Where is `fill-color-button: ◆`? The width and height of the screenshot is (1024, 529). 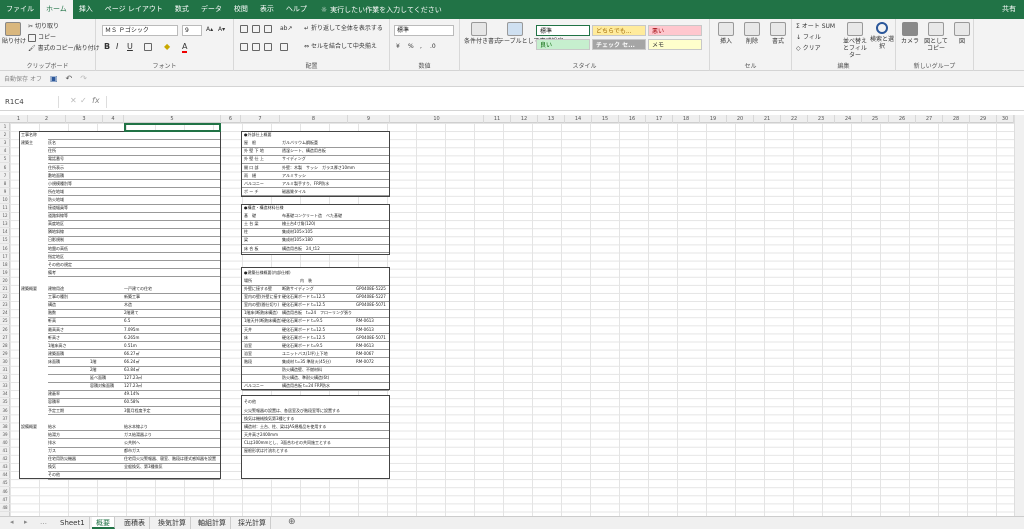
fill-color-button: ◆ is located at coordinates (167, 47).